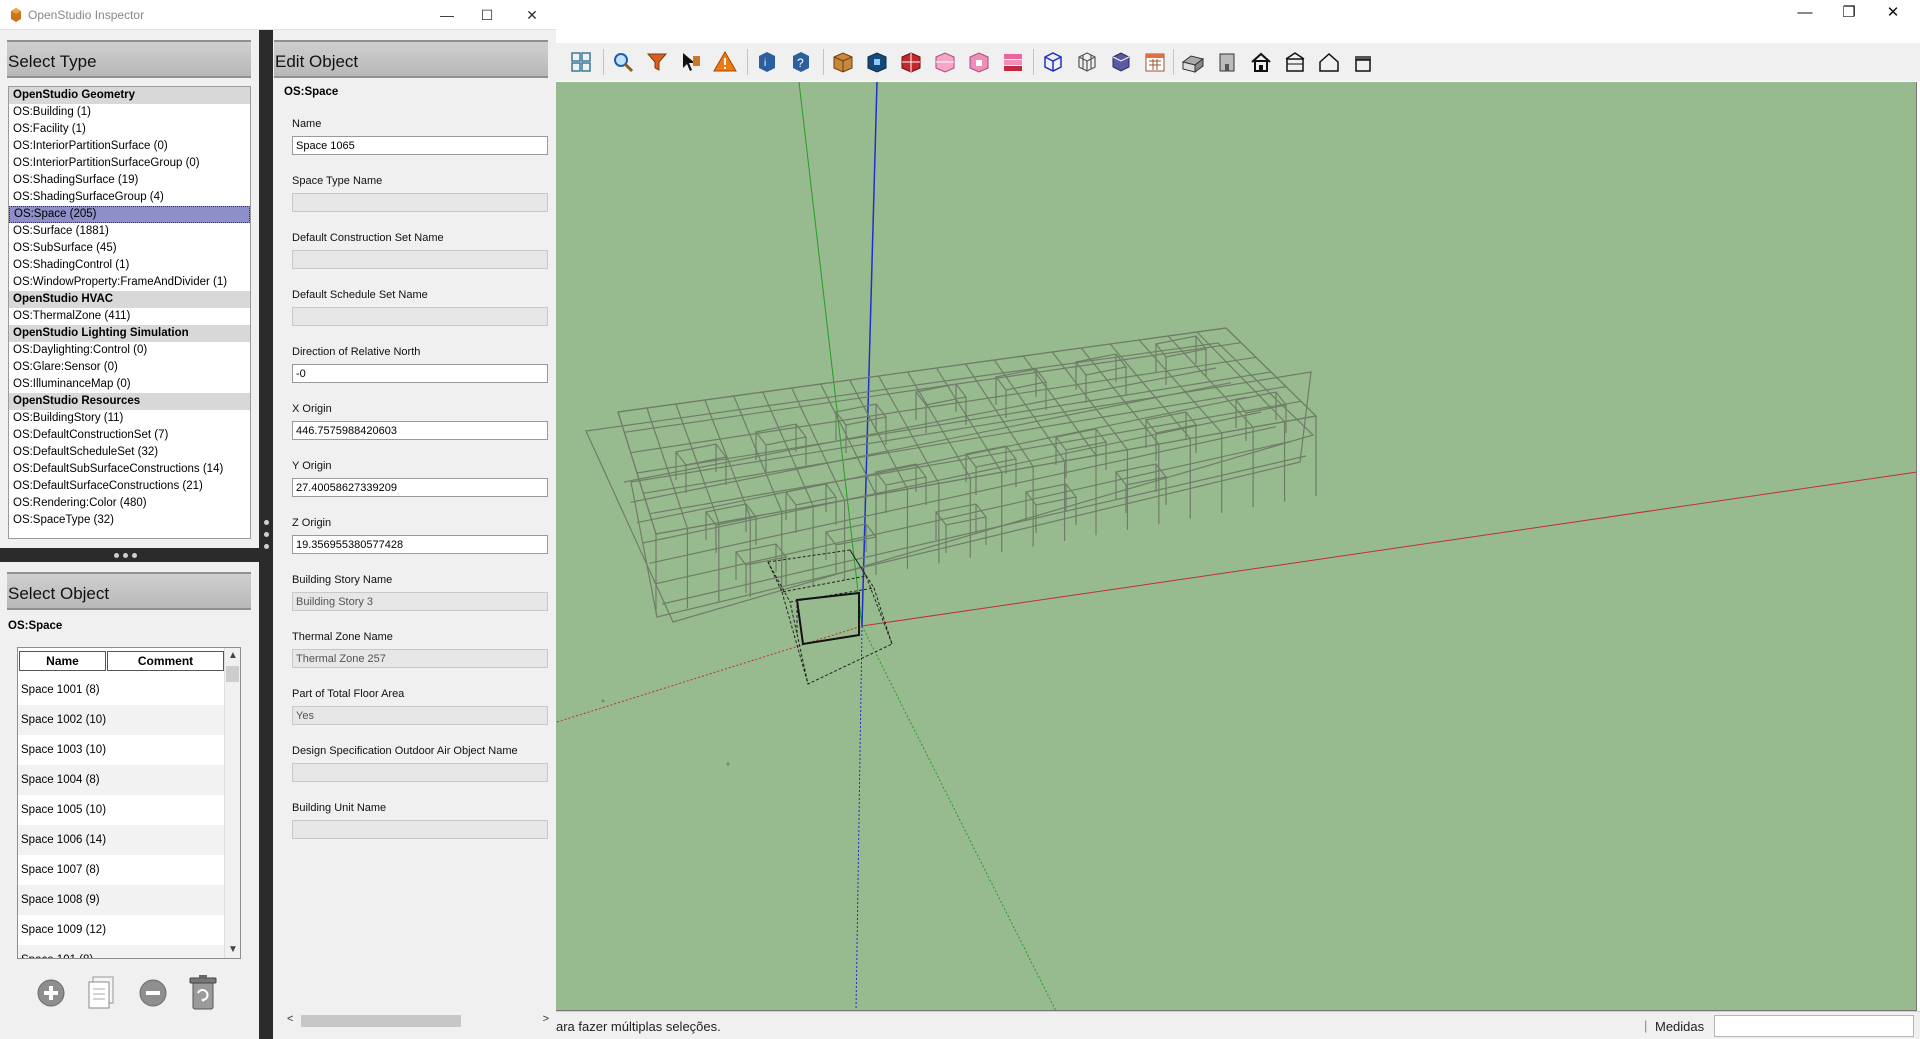 Image resolution: width=1920 pixels, height=1039 pixels. Describe the element at coordinates (232, 656) in the screenshot. I see `scroll-up-arrow-icon: ▲` at that location.